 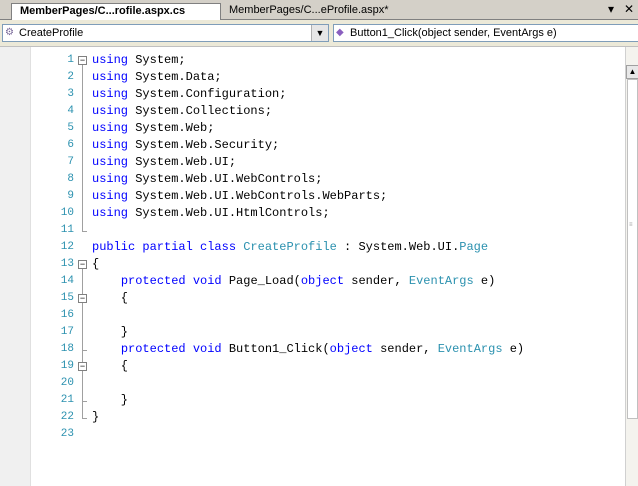 I want to click on code-text: using System.Web;, so click(x=153, y=128).